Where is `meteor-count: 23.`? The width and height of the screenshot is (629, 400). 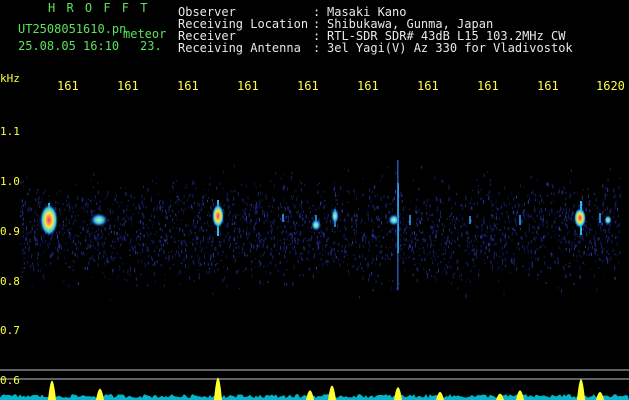
meteor-count: 23. is located at coordinates (151, 46).